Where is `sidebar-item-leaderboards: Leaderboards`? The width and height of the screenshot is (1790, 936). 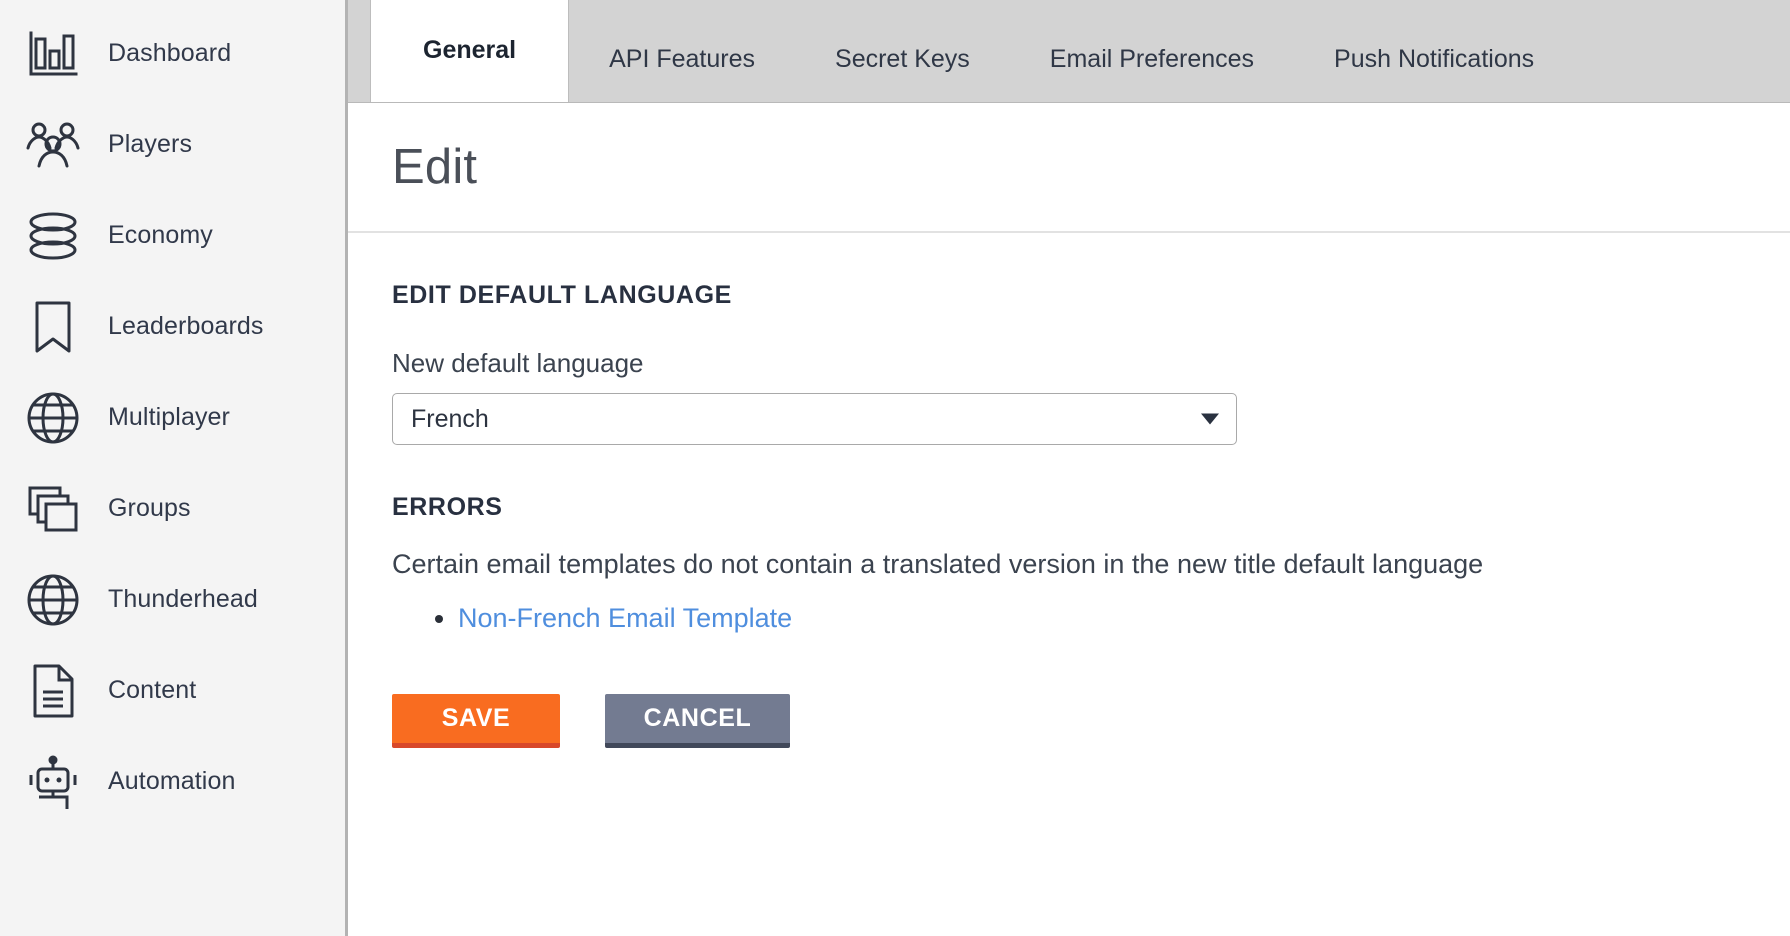 sidebar-item-leaderboards: Leaderboards is located at coordinates (172, 326).